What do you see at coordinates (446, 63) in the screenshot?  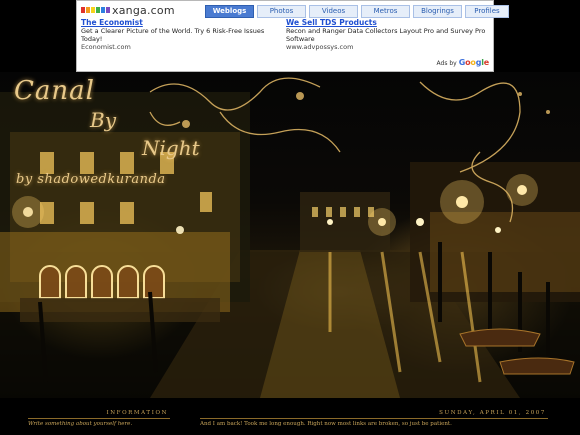 I see `ads-by-label: Ads by` at bounding box center [446, 63].